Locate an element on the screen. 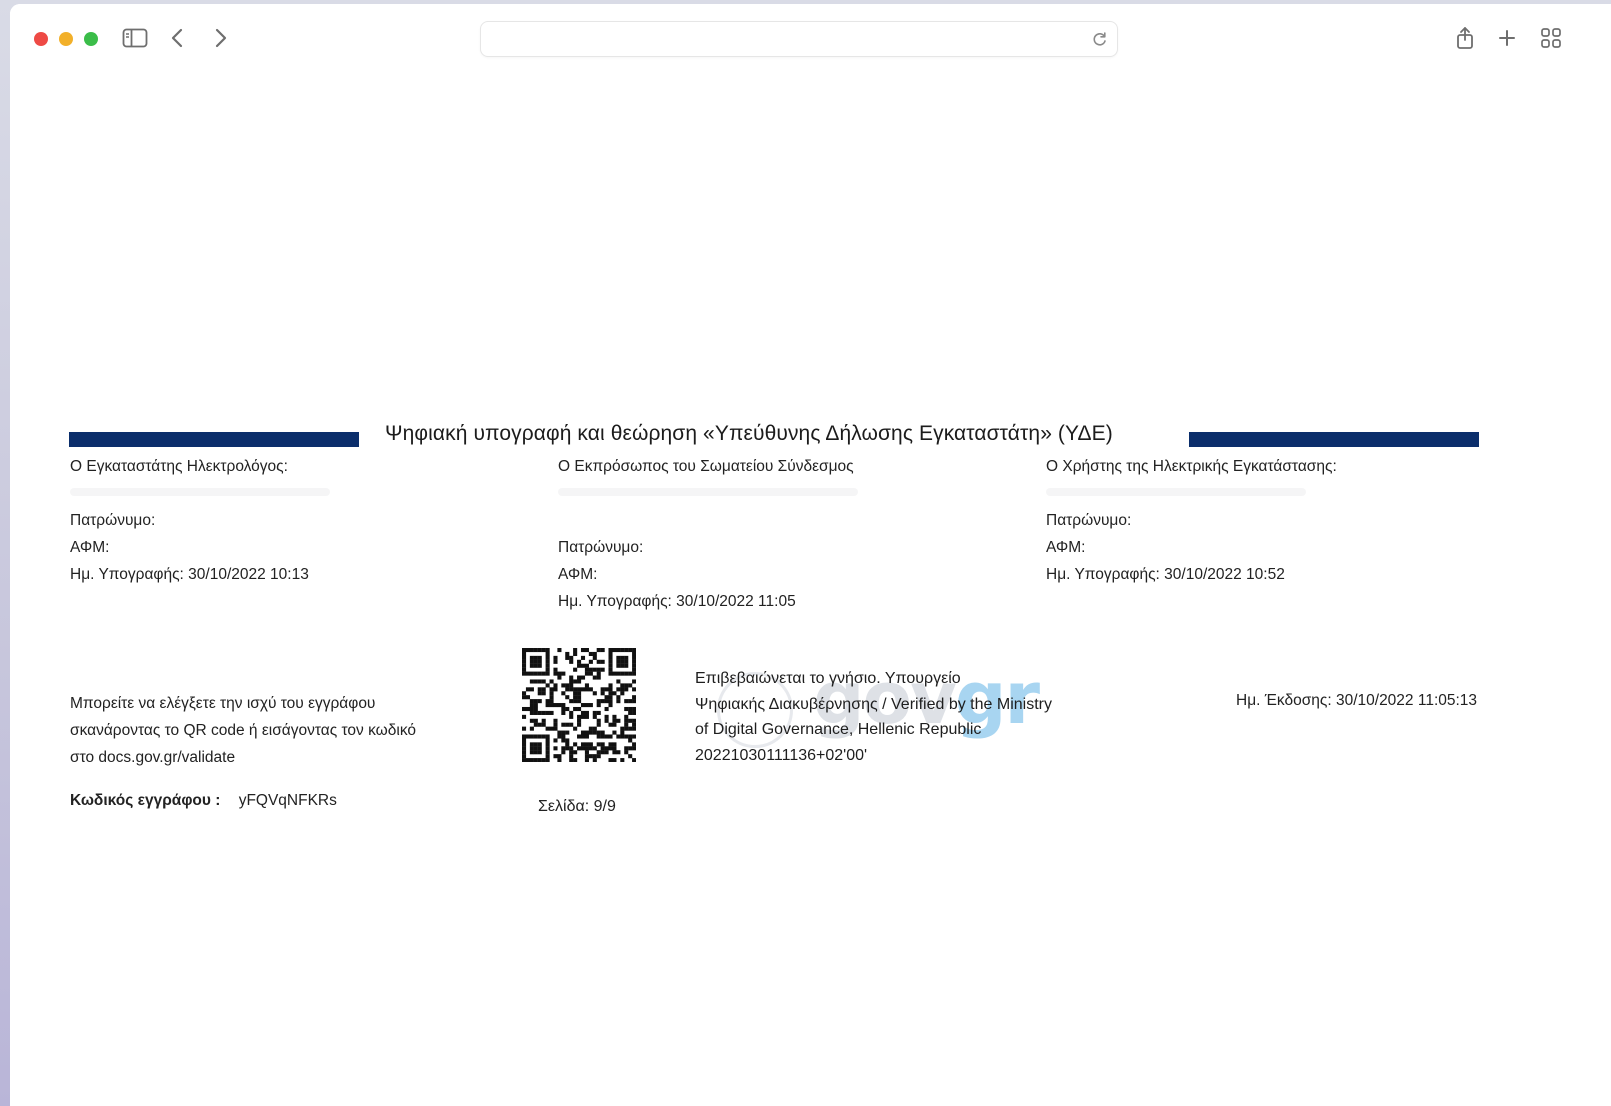 The image size is (1611, 1106). page-number: Σελίδα: 9/9 is located at coordinates (577, 806).